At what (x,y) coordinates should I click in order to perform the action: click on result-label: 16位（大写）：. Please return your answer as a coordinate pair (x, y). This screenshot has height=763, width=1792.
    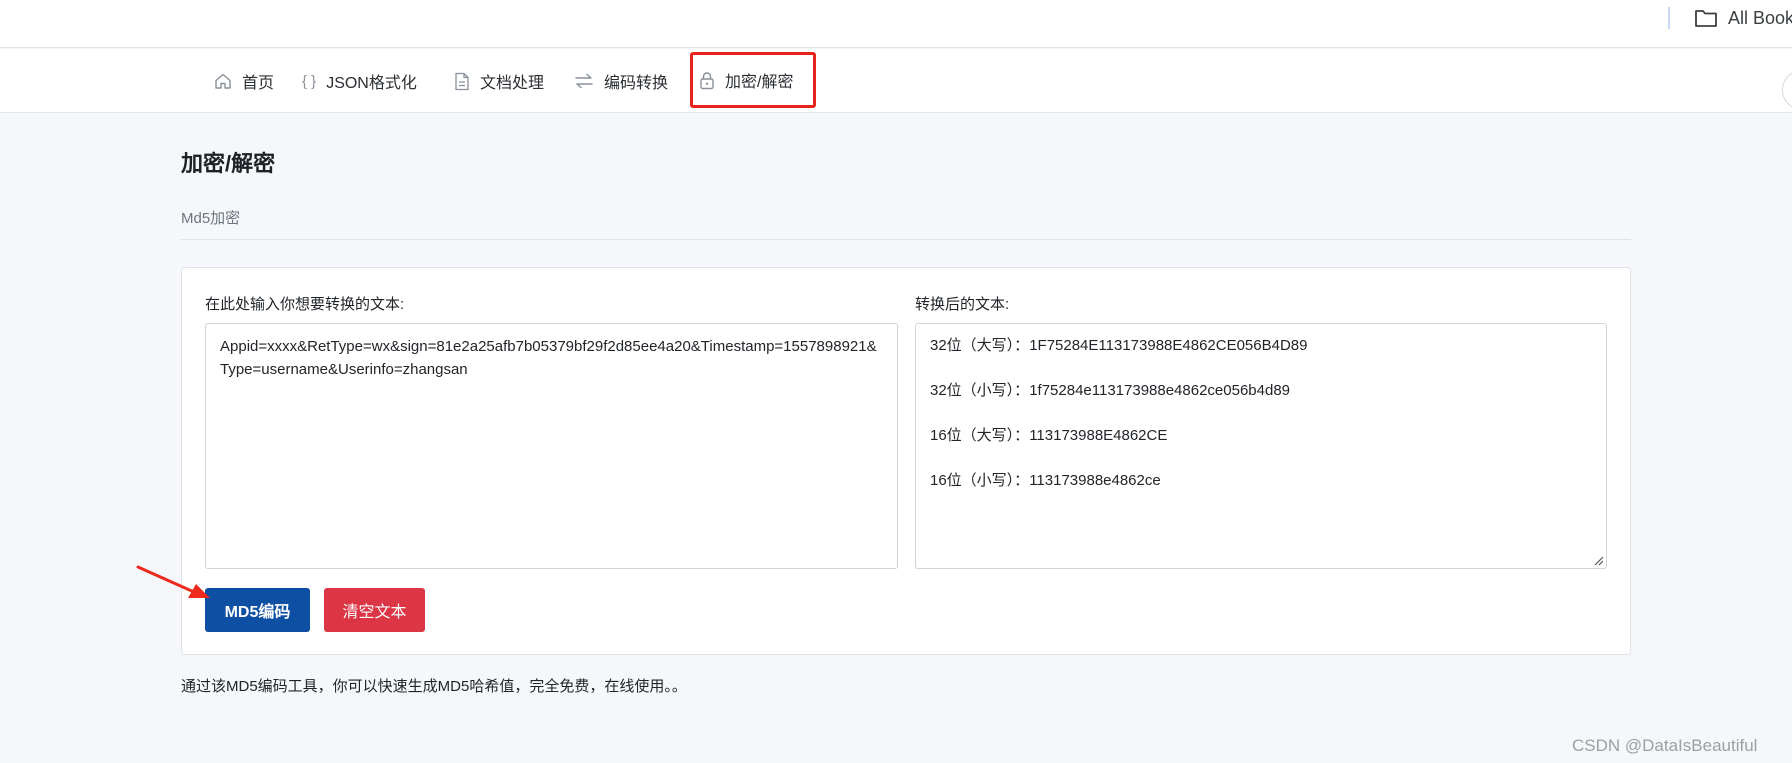
    Looking at the image, I should click on (980, 435).